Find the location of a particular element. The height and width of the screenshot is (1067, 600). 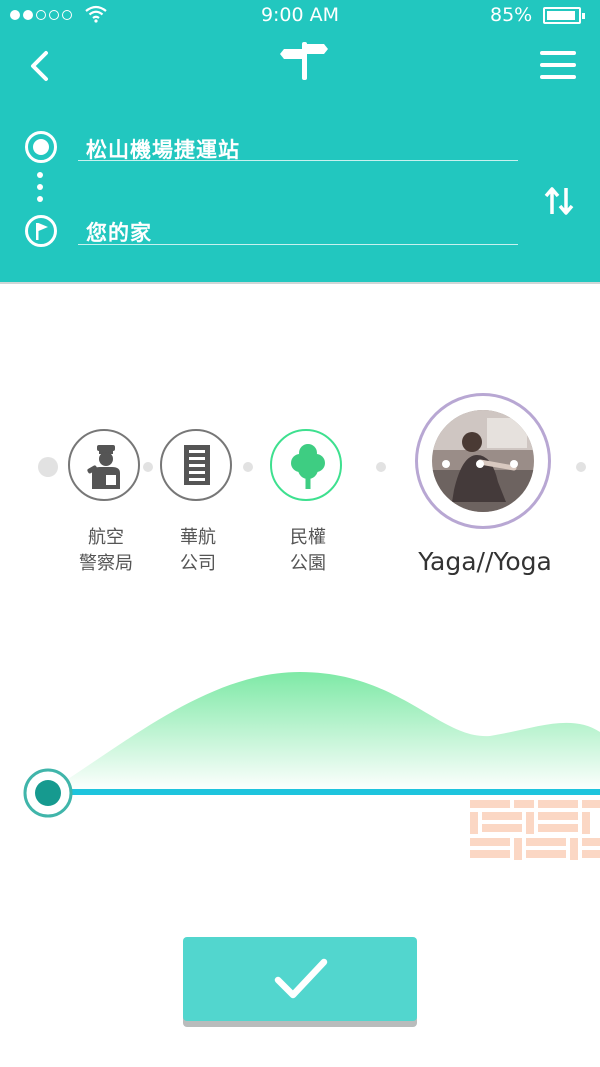

stop-park is located at coordinates (306, 465).